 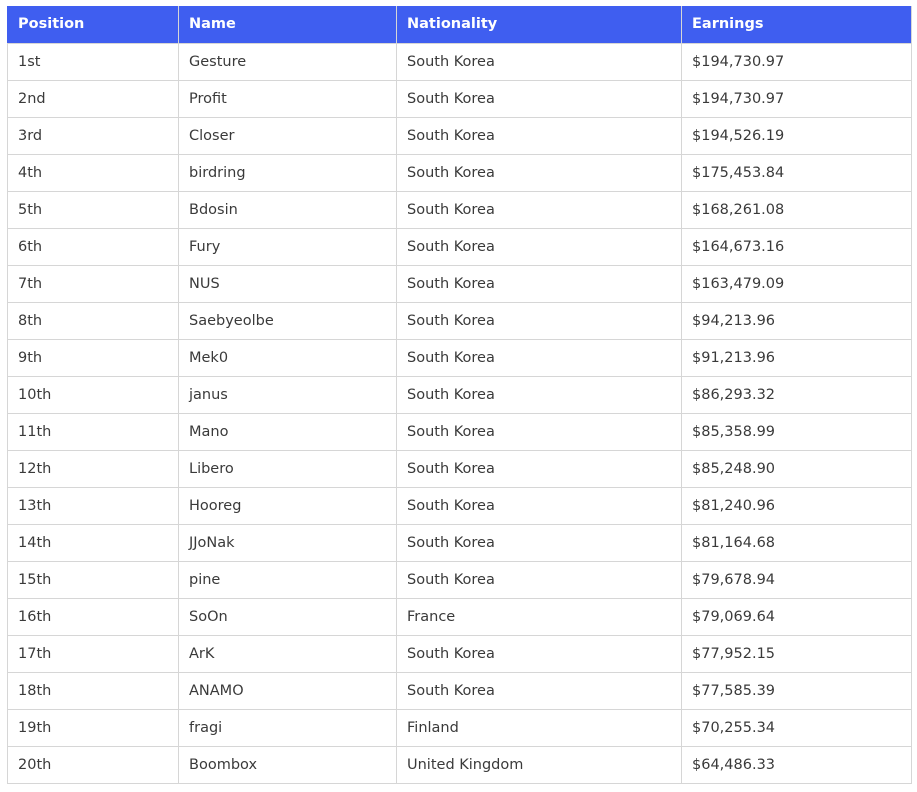 What do you see at coordinates (93, 505) in the screenshot?
I see `position-cell: 13th` at bounding box center [93, 505].